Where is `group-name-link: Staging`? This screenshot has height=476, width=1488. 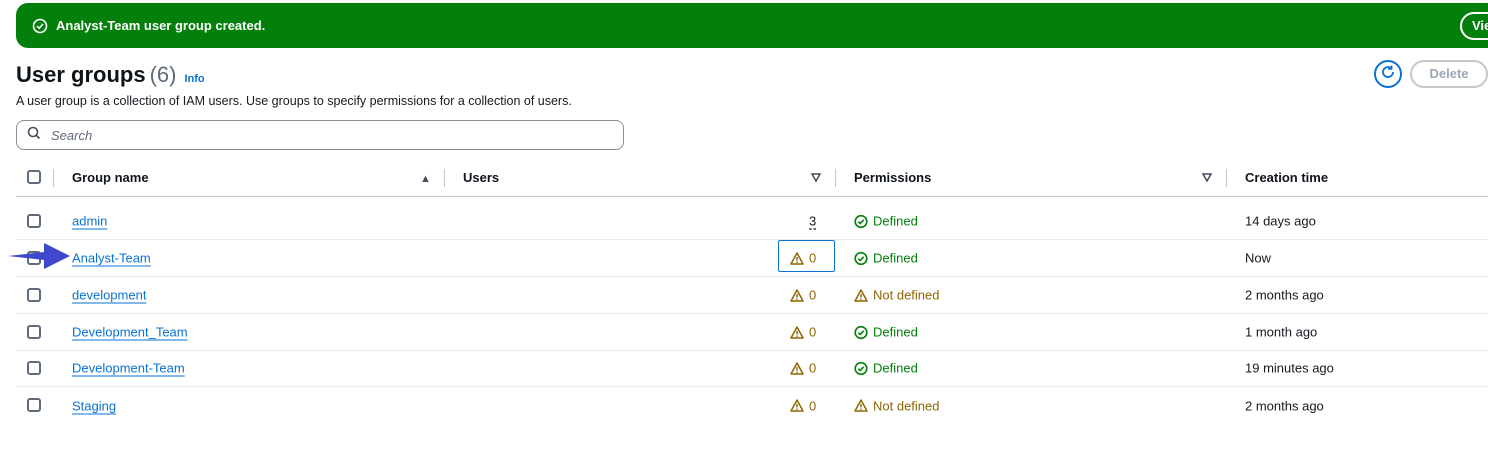 group-name-link: Staging is located at coordinates (94, 405).